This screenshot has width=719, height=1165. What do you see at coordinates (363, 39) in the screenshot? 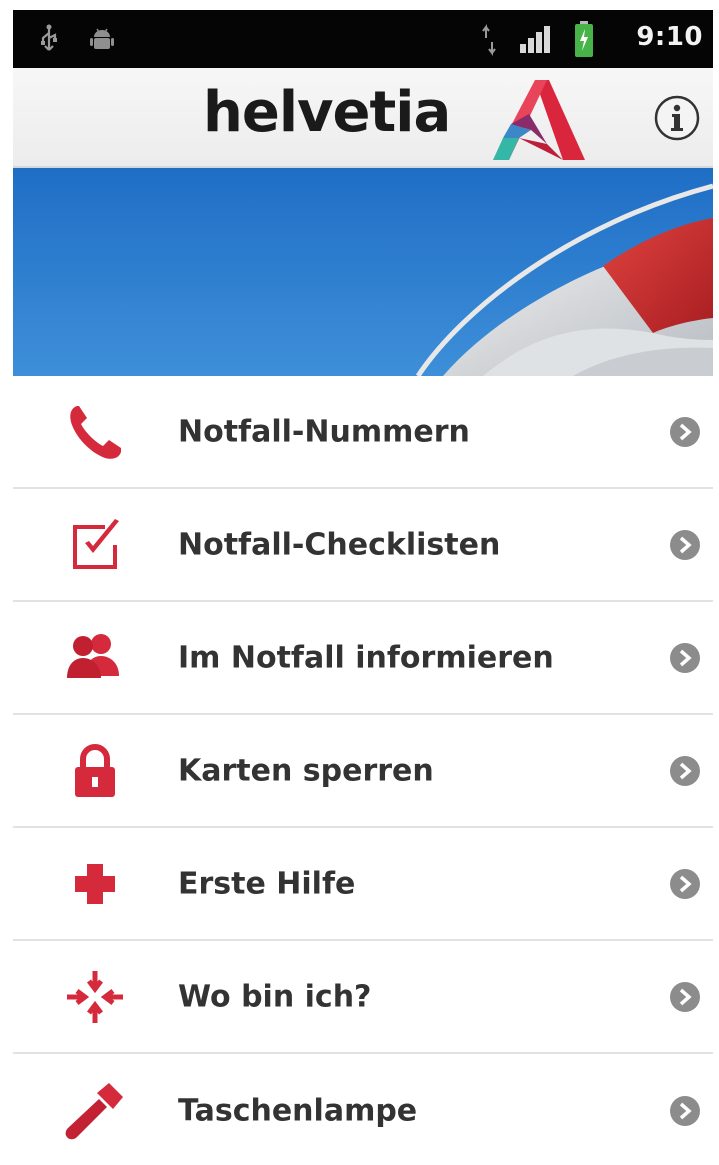
I see `status-bar: 9:10` at bounding box center [363, 39].